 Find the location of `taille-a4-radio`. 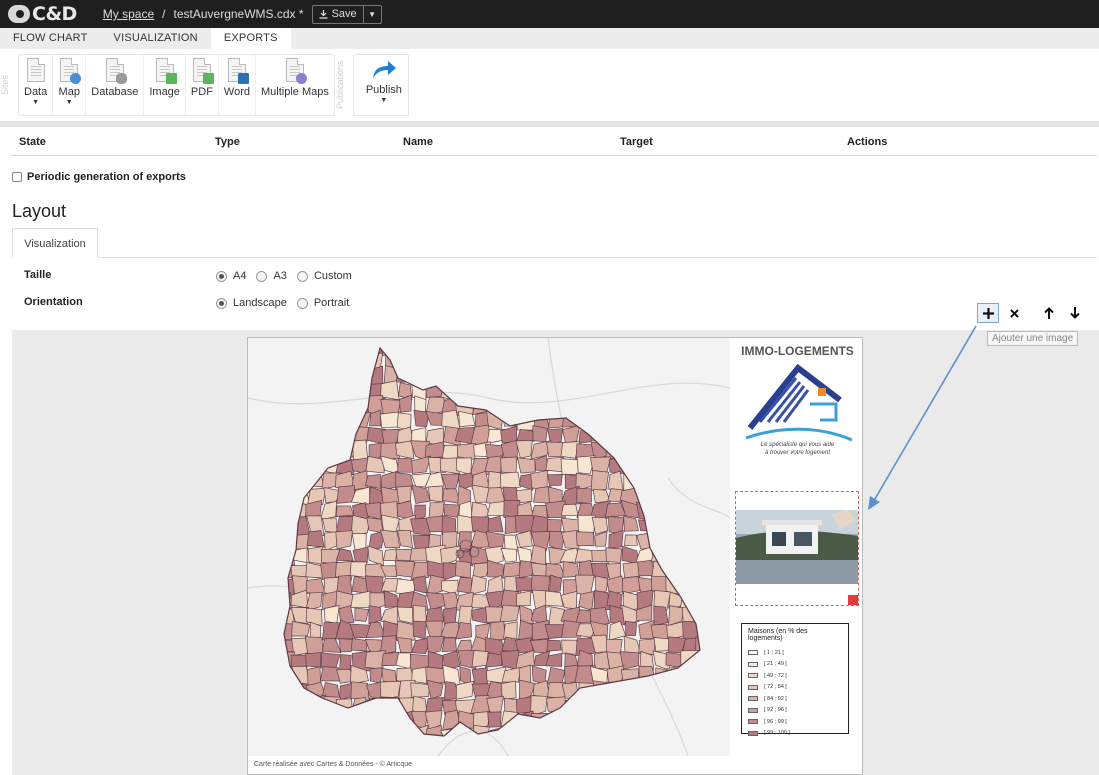

taille-a4-radio is located at coordinates (221, 276).